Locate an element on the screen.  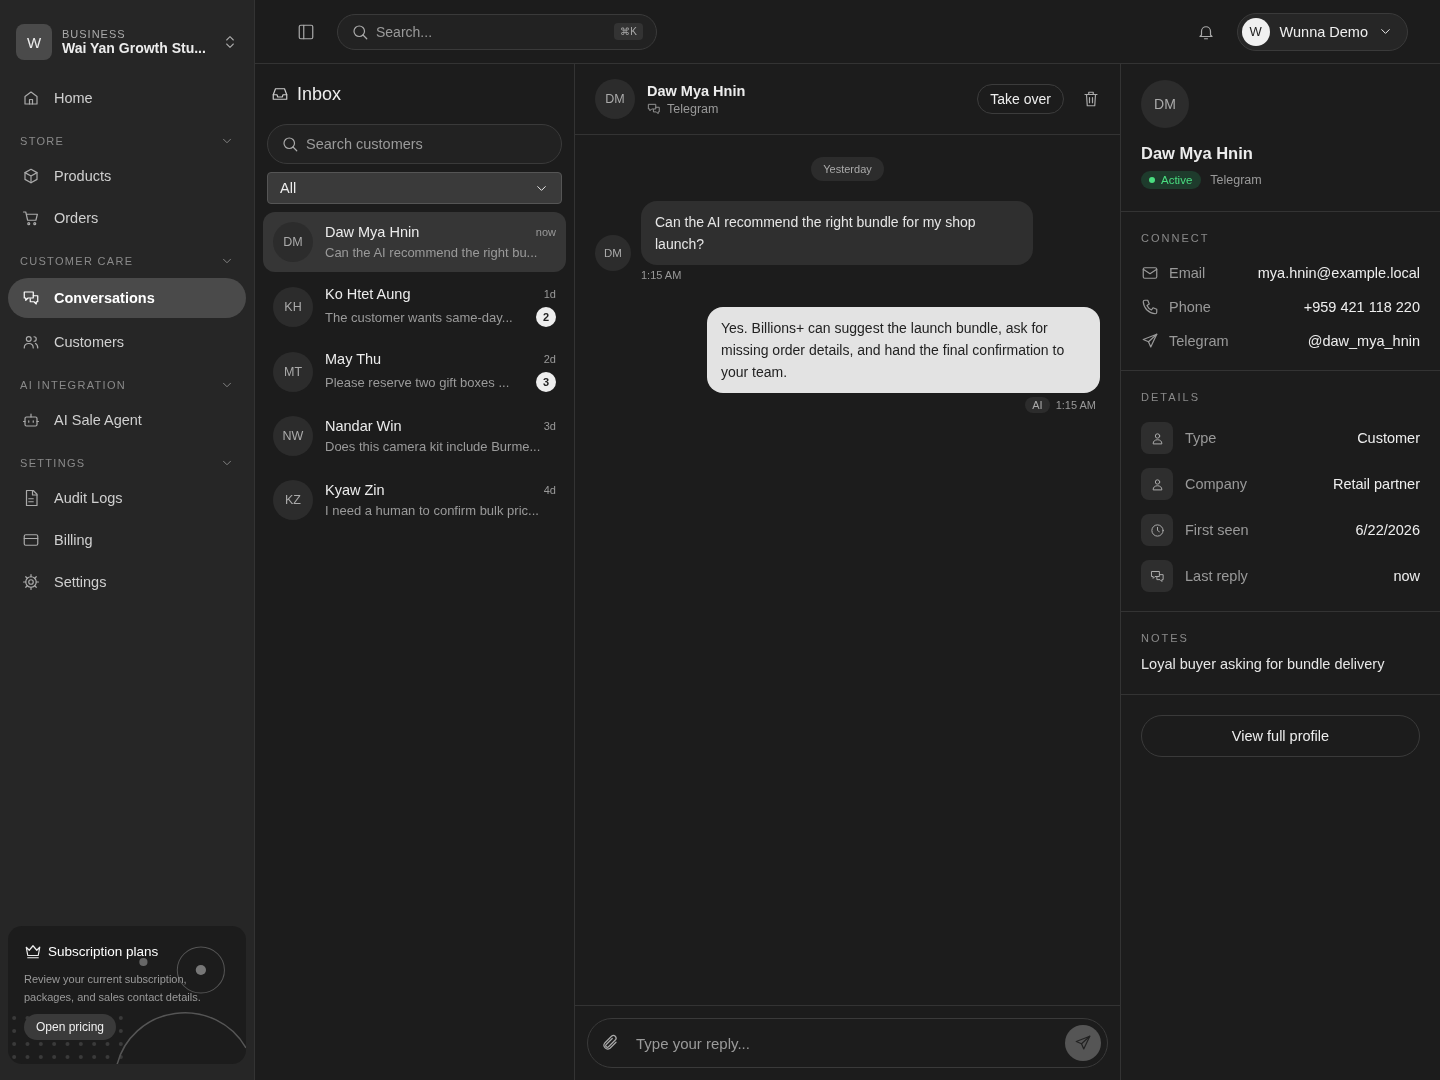
nav-section-title: STORE is located at coordinates (42, 141).